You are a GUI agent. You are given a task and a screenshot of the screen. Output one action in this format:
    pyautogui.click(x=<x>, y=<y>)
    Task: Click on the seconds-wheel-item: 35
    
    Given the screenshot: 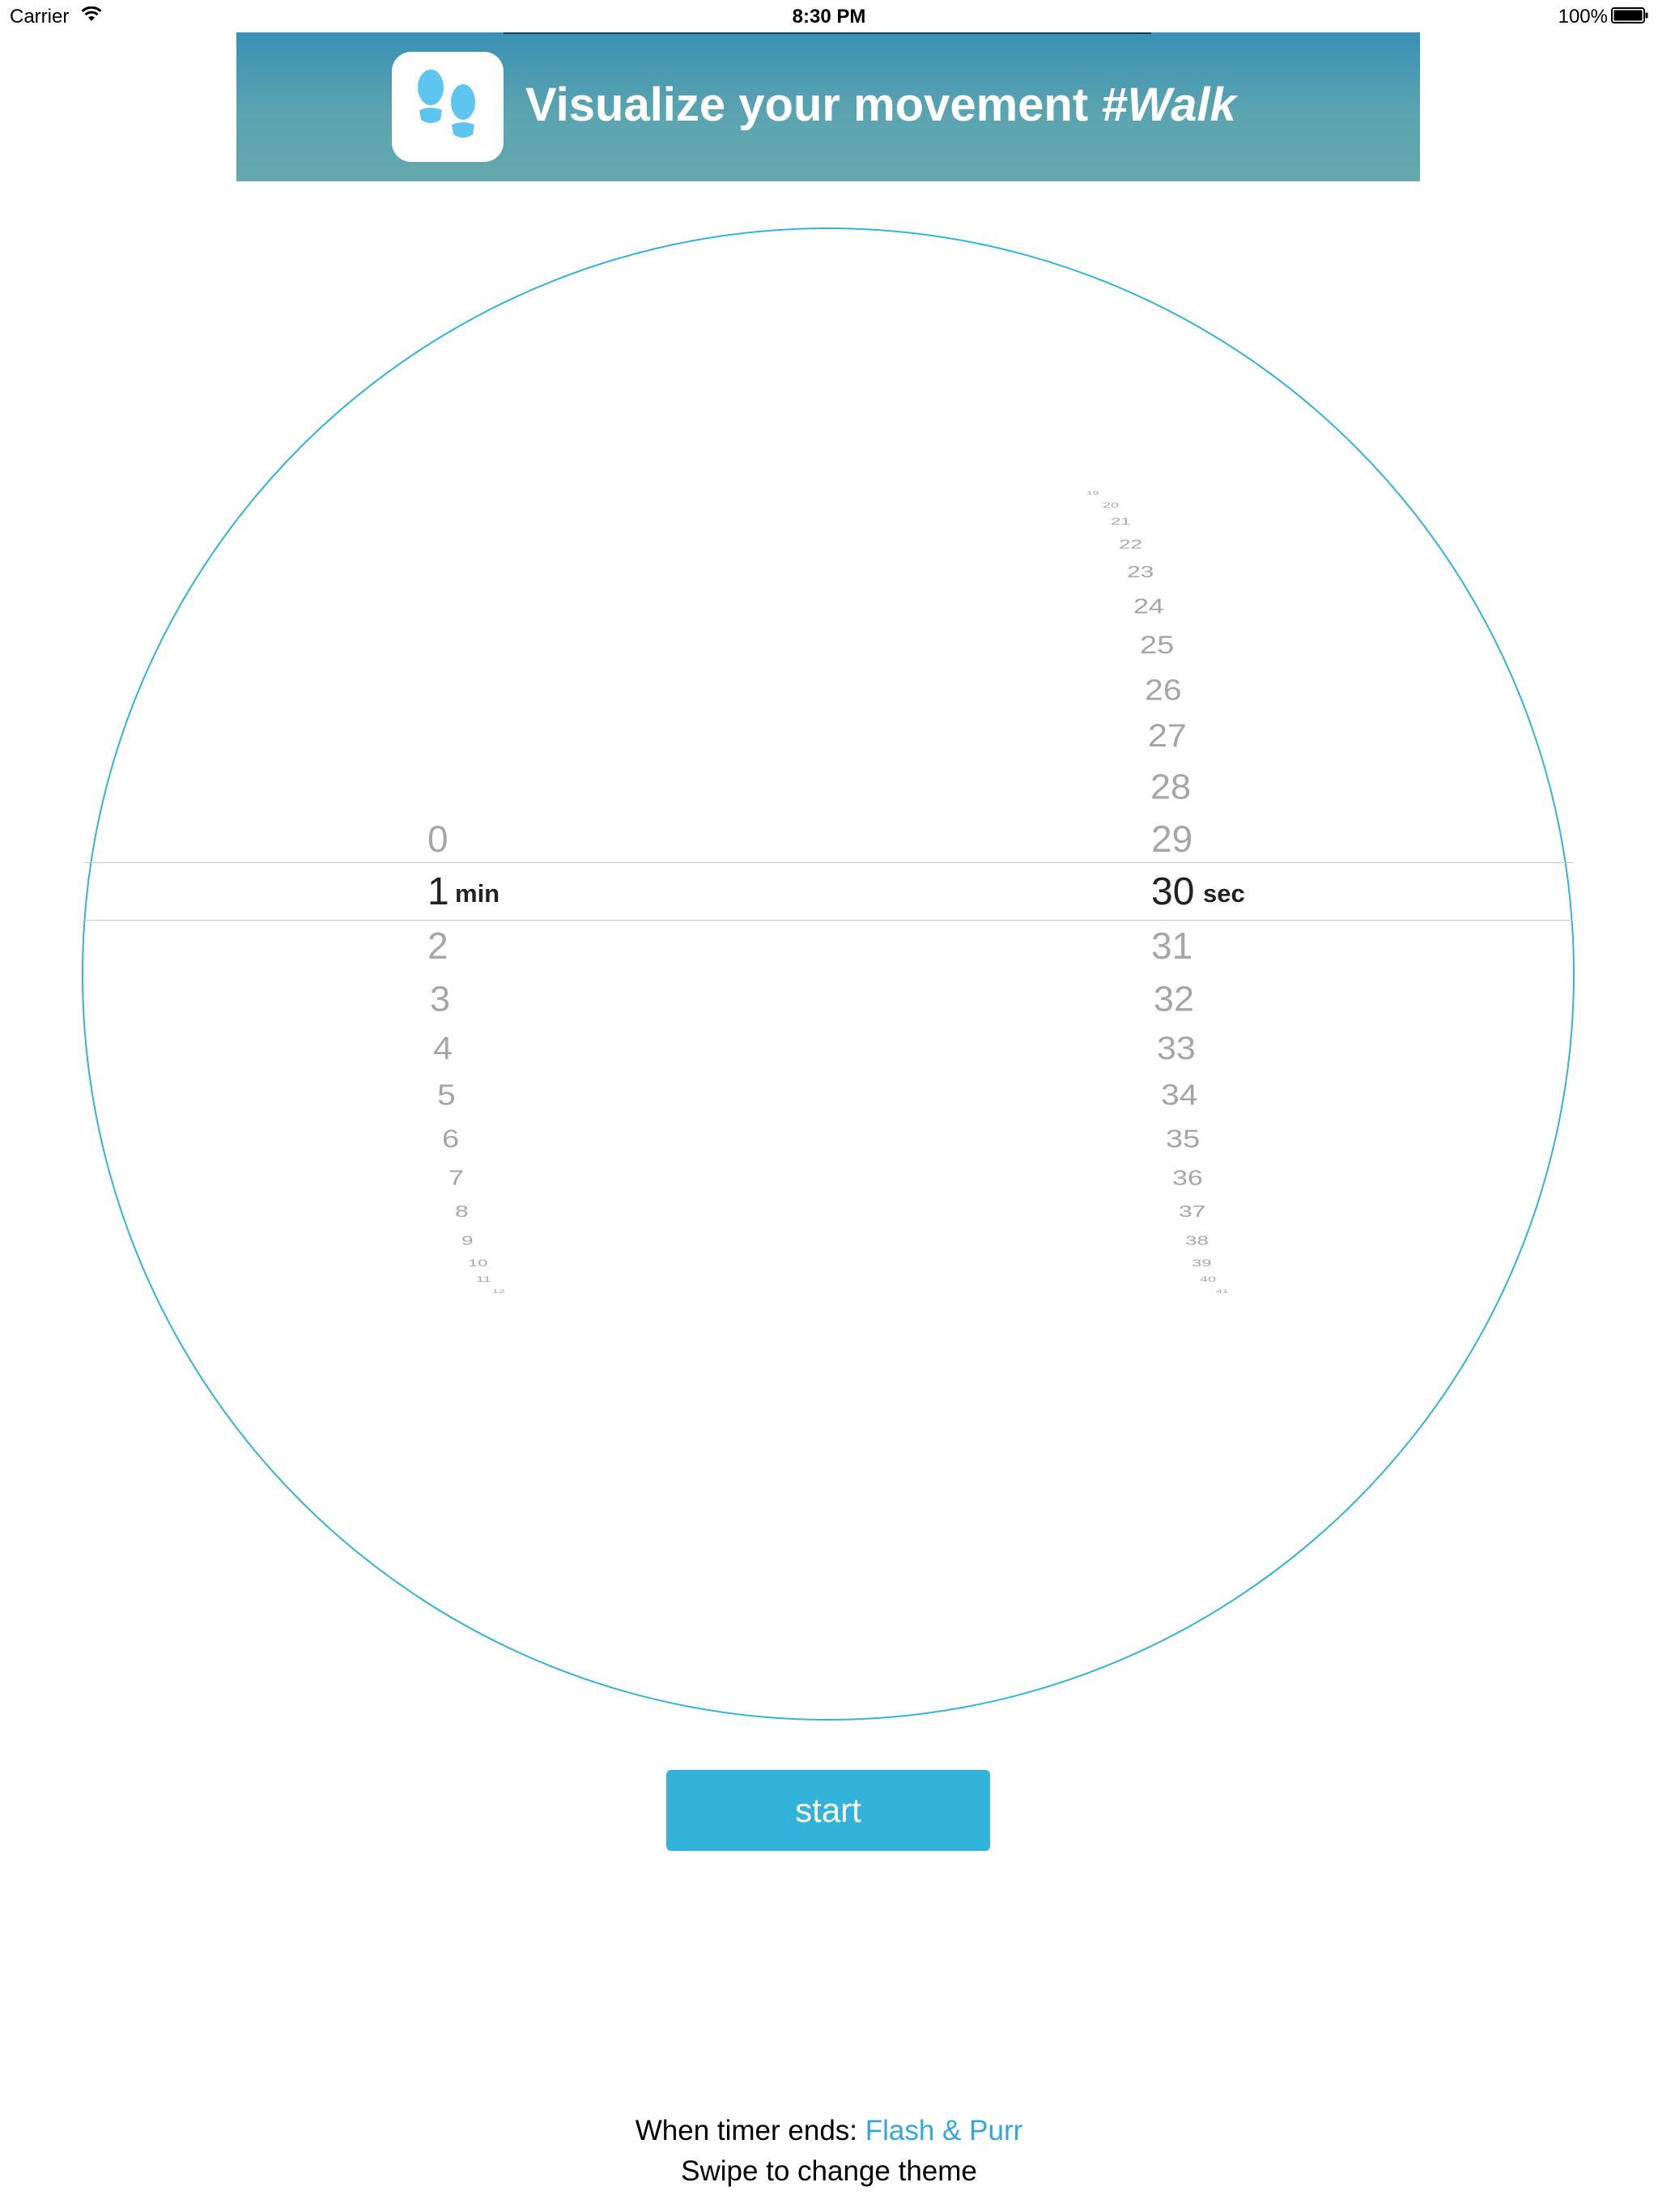 What is the action you would take?
    pyautogui.click(x=1183, y=1138)
    